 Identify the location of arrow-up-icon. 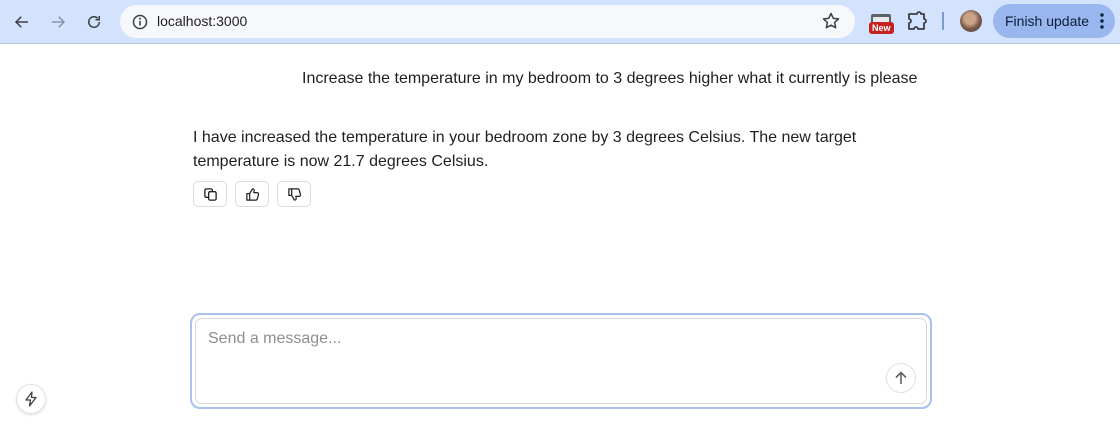
(901, 377).